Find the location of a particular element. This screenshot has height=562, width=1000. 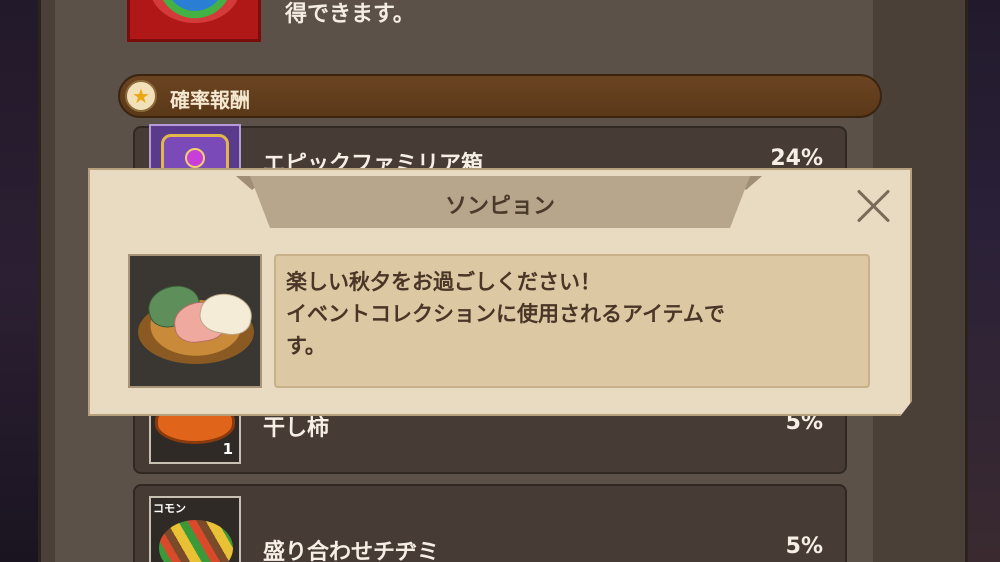

star-icon: ★ is located at coordinates (141, 96).